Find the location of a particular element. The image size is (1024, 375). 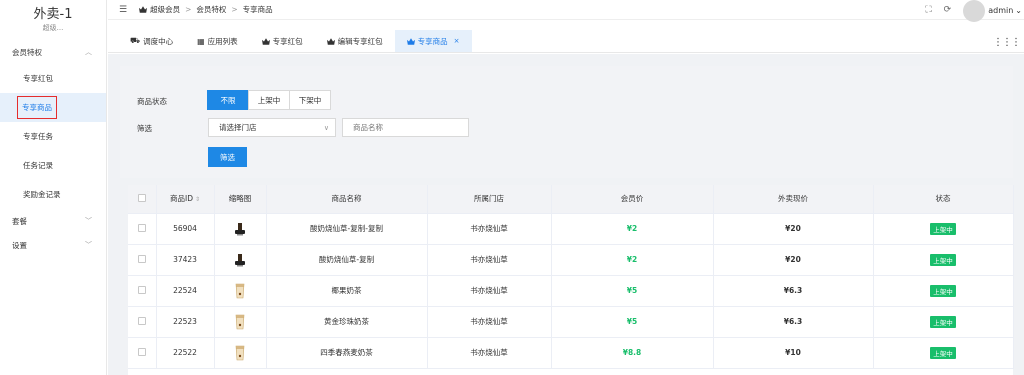

tab-exclusive-goods: 专享商品 × is located at coordinates (433, 41).